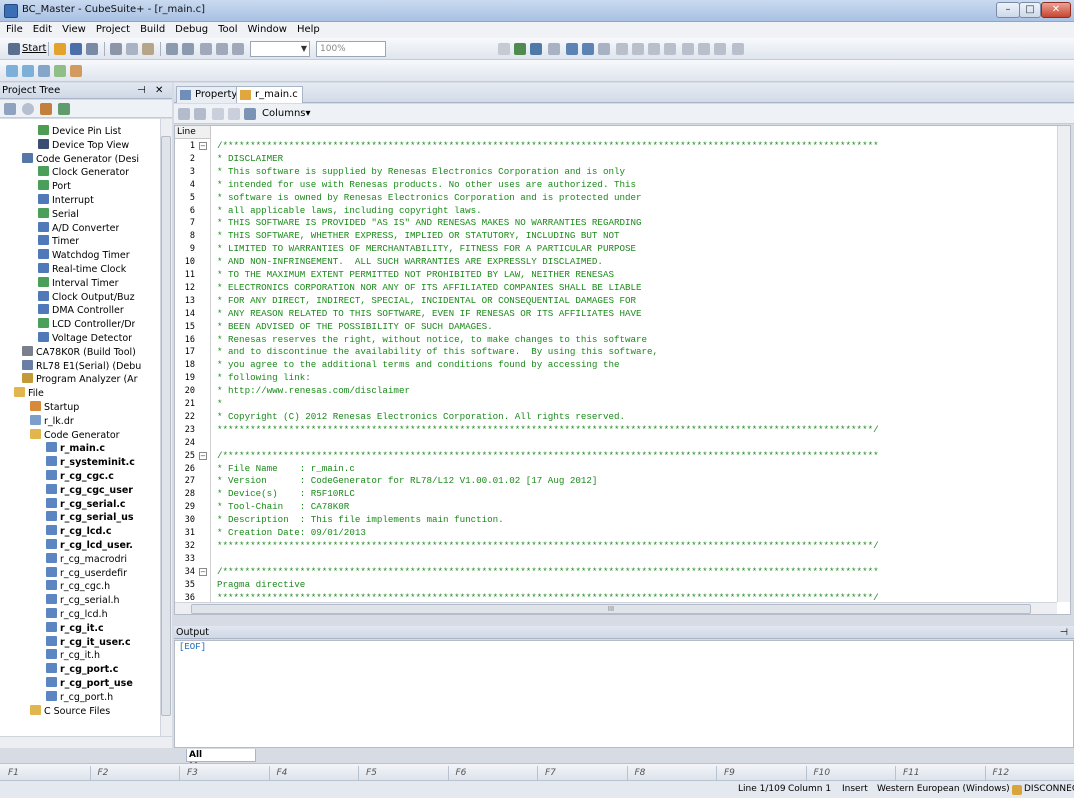 The image size is (1074, 798). What do you see at coordinates (704, 49) in the screenshot?
I see `step-out-icon` at bounding box center [704, 49].